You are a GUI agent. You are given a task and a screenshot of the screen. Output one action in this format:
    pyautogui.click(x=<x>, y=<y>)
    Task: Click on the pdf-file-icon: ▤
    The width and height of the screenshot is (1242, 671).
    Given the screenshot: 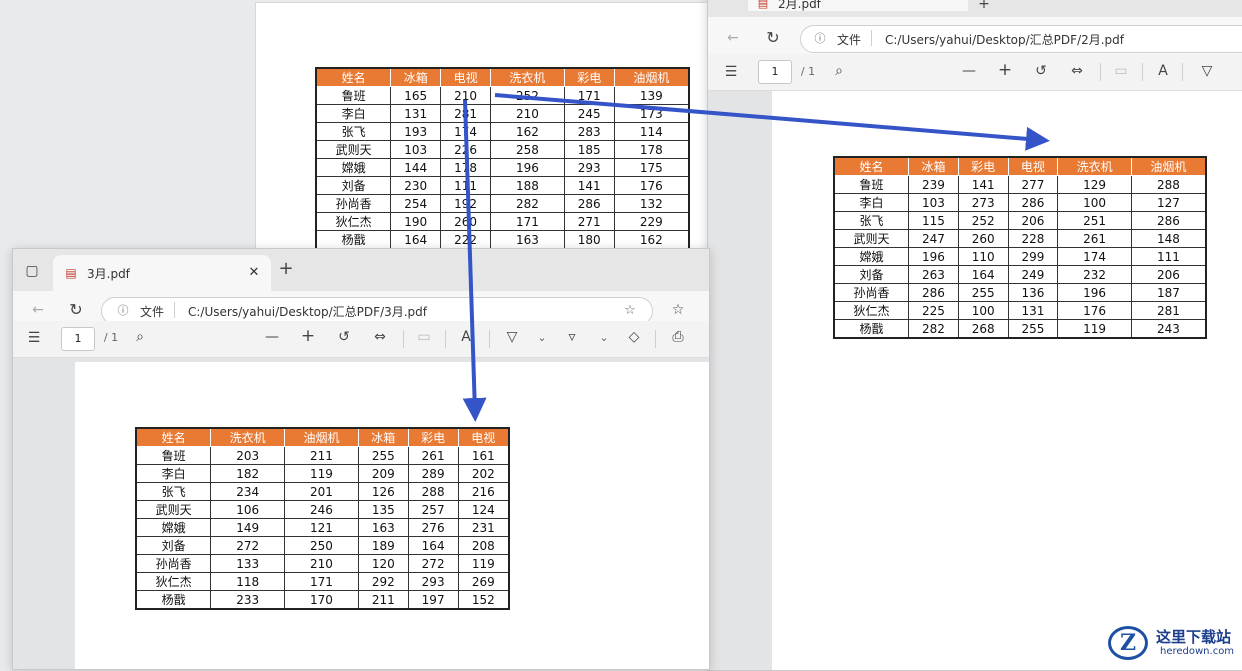 What is the action you would take?
    pyautogui.click(x=763, y=5)
    